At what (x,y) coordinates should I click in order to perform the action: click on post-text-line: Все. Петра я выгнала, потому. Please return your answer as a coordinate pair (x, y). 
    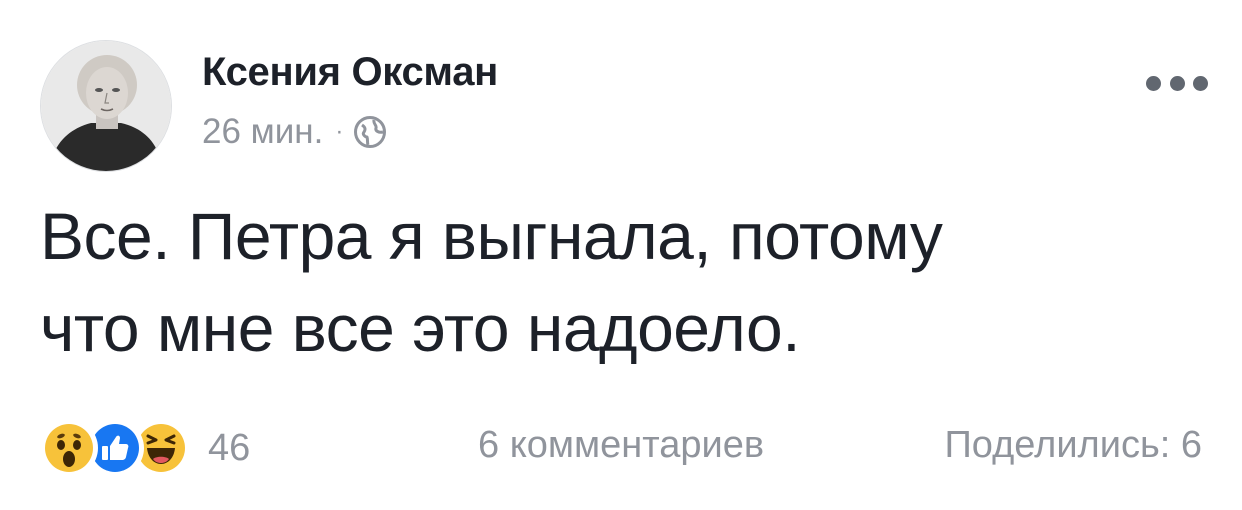
    Looking at the image, I should click on (491, 236).